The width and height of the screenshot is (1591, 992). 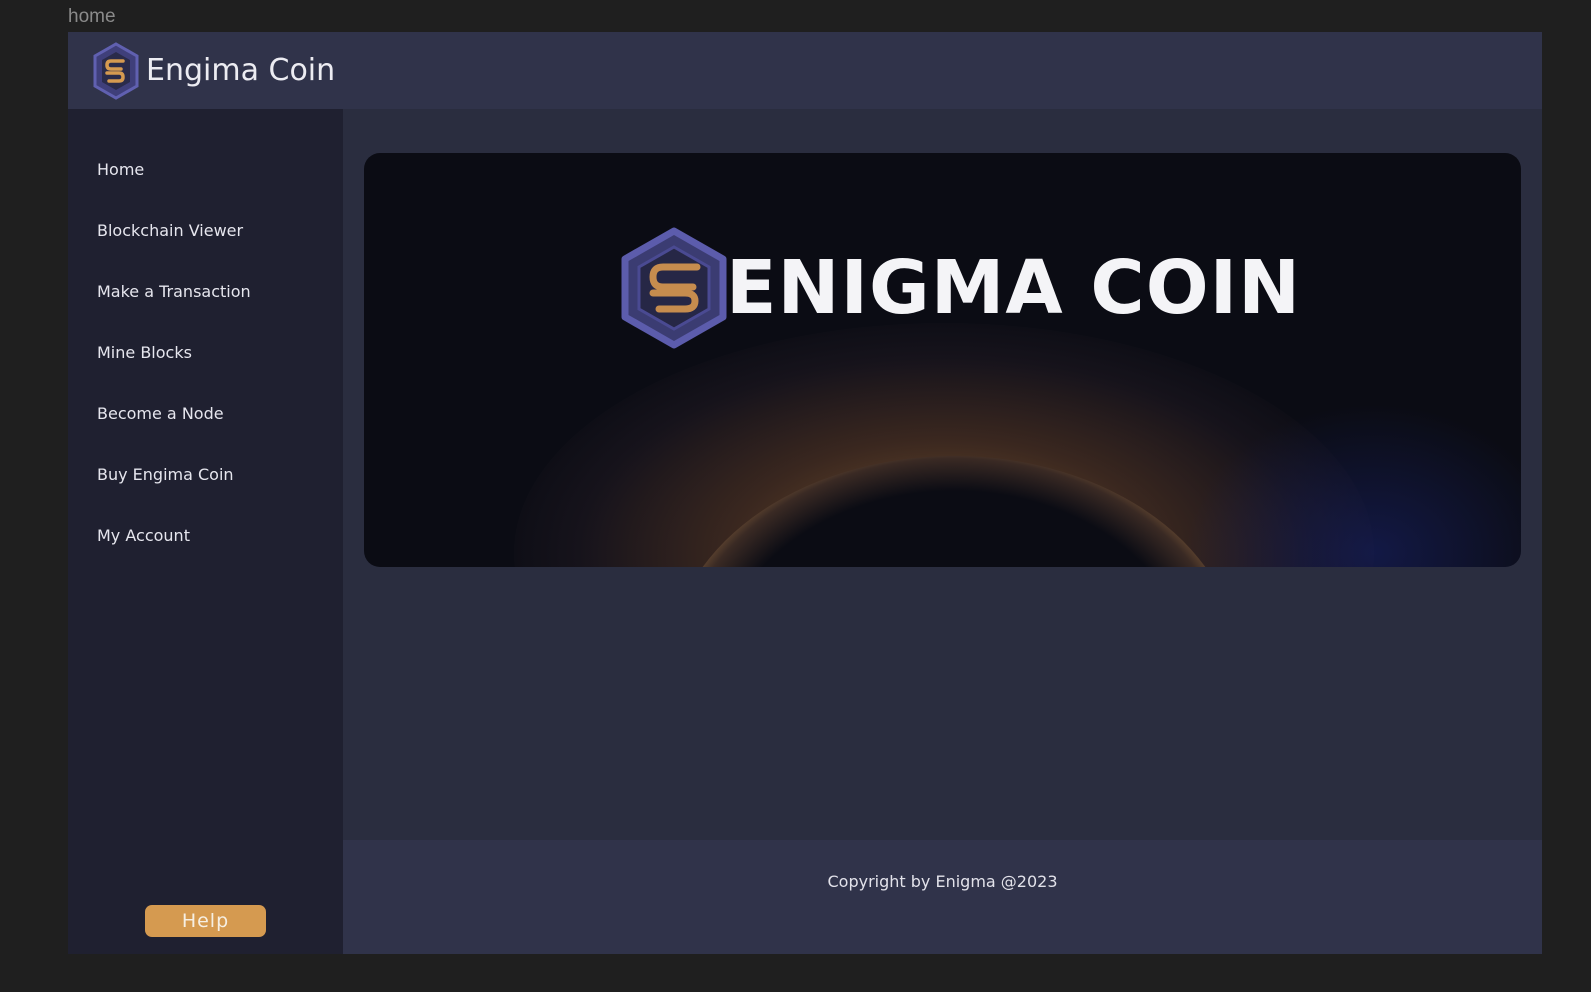 What do you see at coordinates (160, 413) in the screenshot?
I see `sidebar-item-become-node: Become a Node` at bounding box center [160, 413].